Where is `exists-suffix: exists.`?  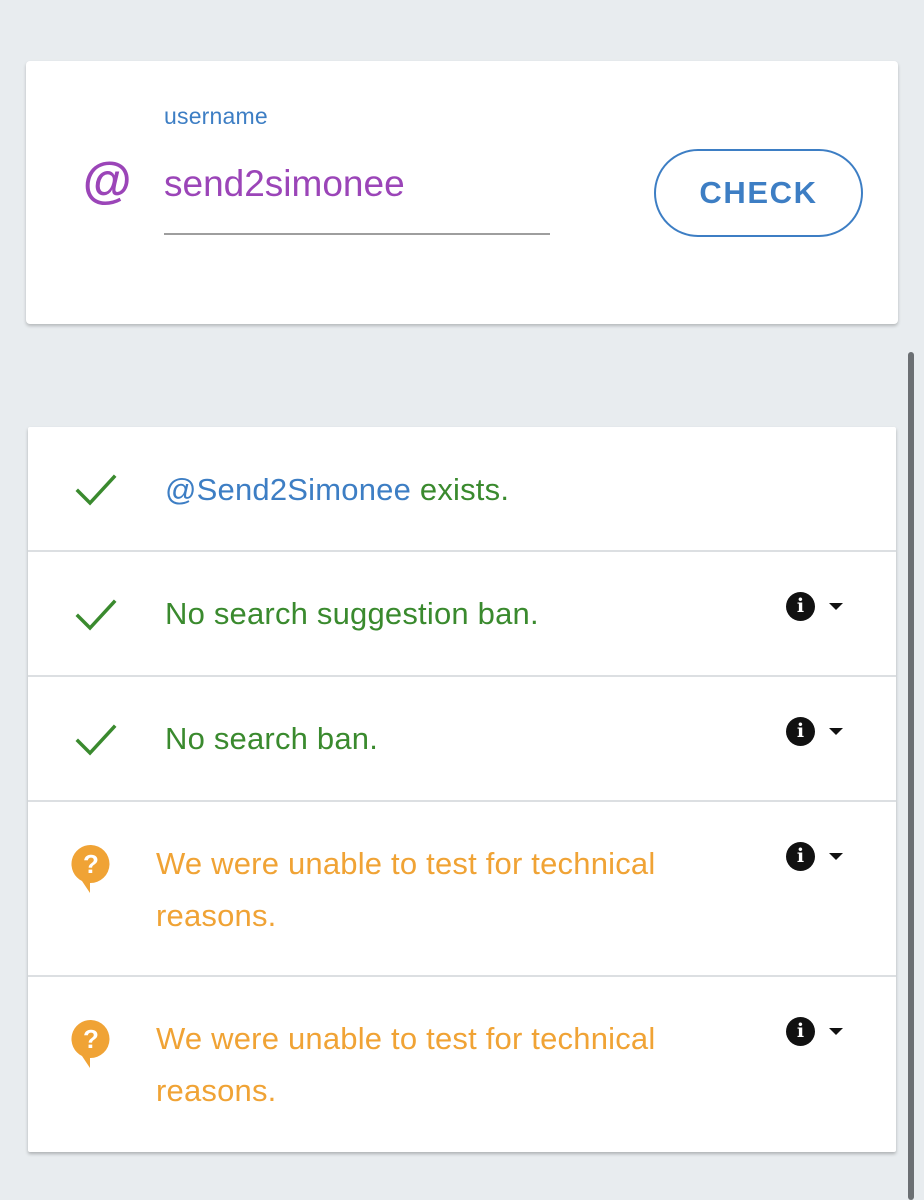
exists-suffix: exists. is located at coordinates (460, 489).